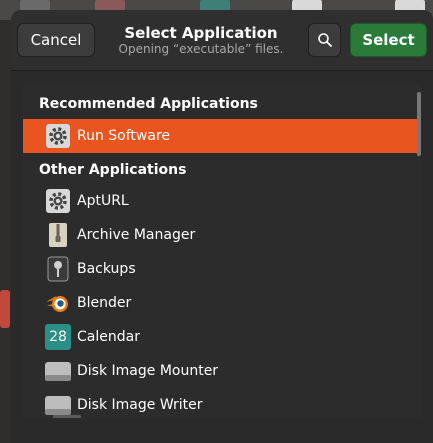 This screenshot has width=433, height=443. Describe the element at coordinates (201, 49) in the screenshot. I see `dialog-subtitle: Opening “executable” files.` at that location.